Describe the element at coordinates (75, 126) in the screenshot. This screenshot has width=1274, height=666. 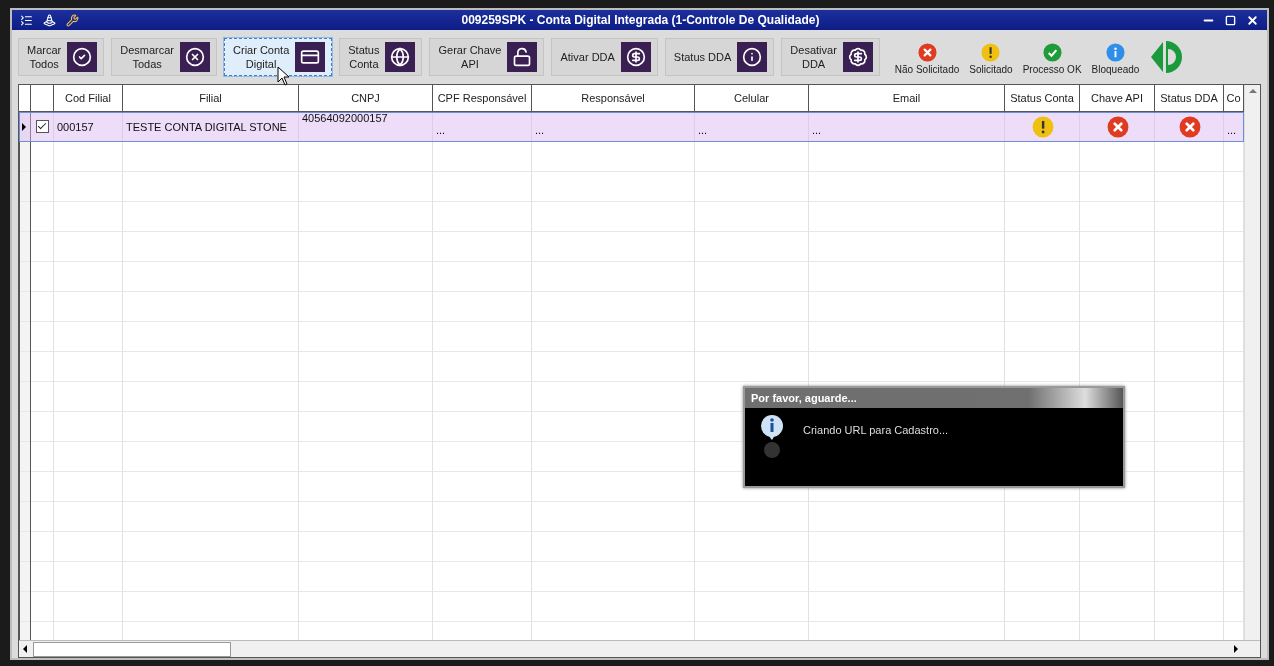
I see `table-cell: 000157` at that location.